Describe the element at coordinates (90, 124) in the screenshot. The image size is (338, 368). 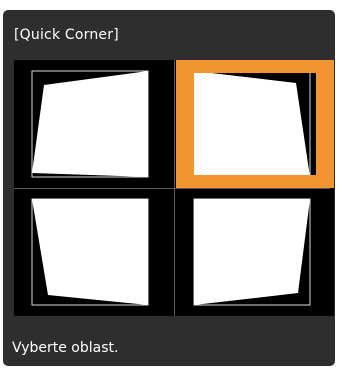
I see `keystone-top-left-icon` at that location.